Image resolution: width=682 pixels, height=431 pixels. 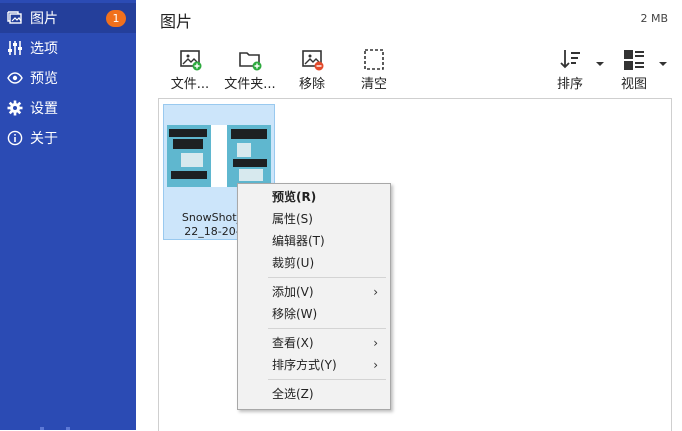 I want to click on sidebar-item-pictures: 图片 1, so click(x=68, y=18).